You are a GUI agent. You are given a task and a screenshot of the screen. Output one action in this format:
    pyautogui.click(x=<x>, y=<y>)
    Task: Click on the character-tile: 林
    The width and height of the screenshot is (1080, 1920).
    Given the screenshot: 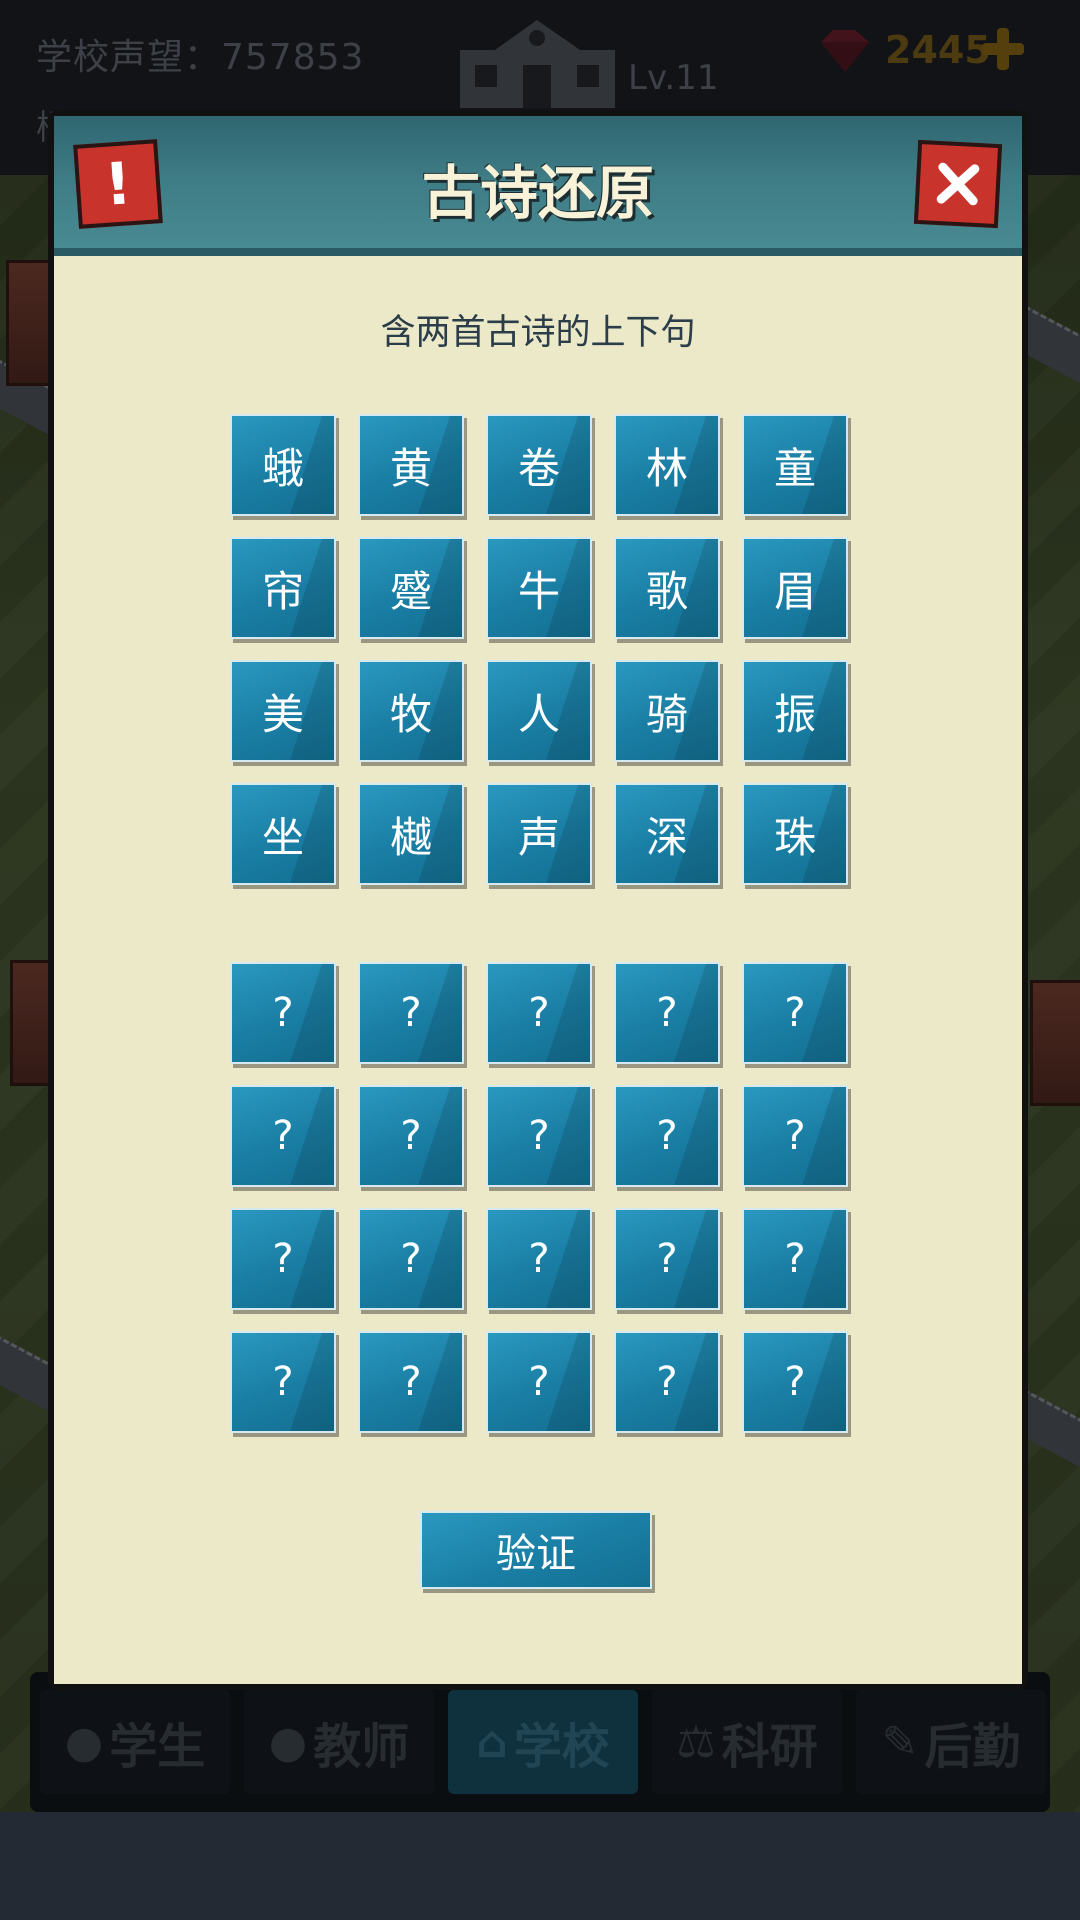 What is the action you would take?
    pyautogui.click(x=667, y=465)
    